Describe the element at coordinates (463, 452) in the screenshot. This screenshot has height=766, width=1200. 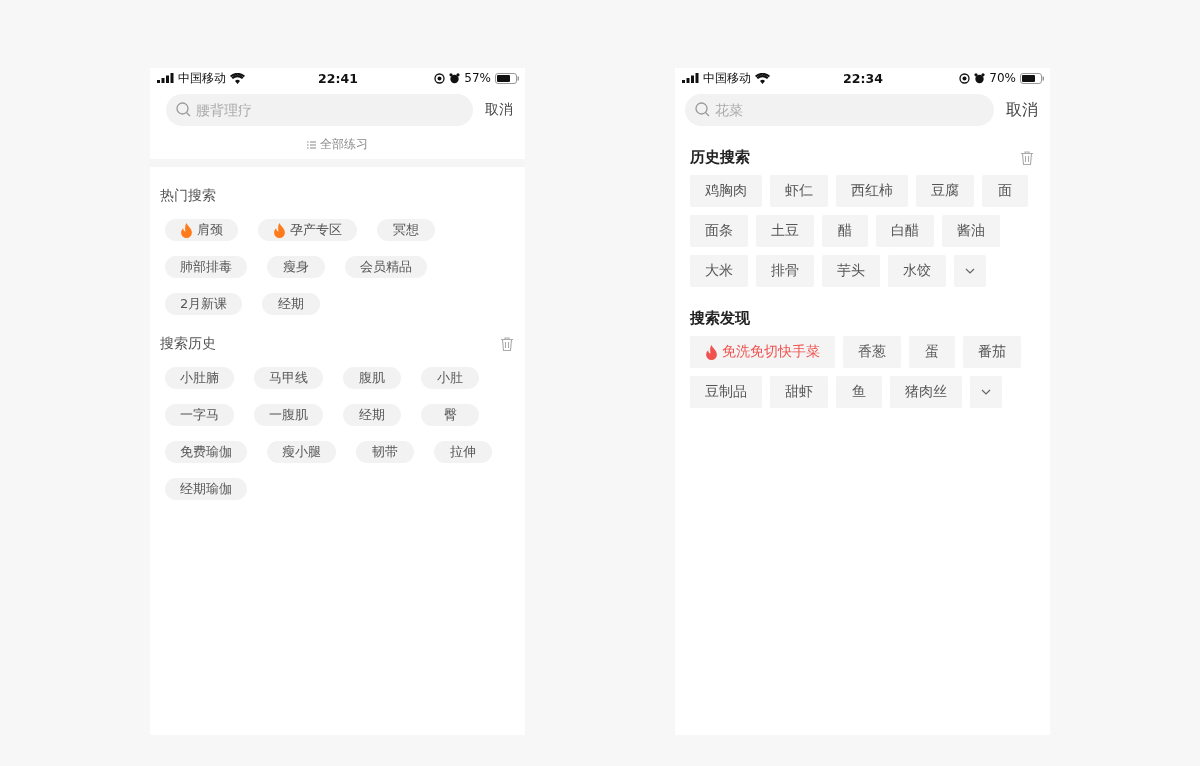
I see `search-tag: 拉伸` at that location.